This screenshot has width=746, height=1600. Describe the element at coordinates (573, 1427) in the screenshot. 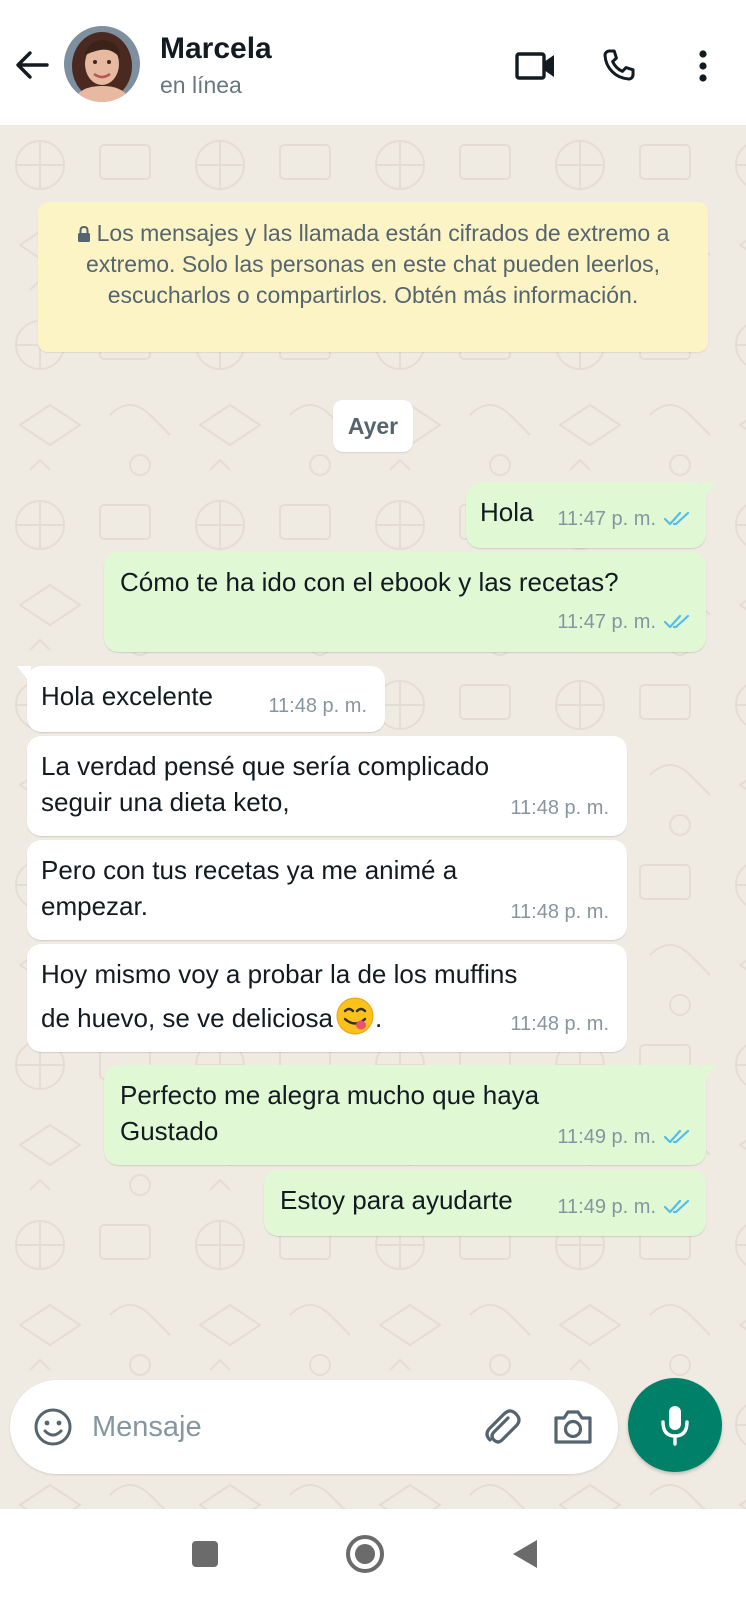

I see `camera-icon` at that location.